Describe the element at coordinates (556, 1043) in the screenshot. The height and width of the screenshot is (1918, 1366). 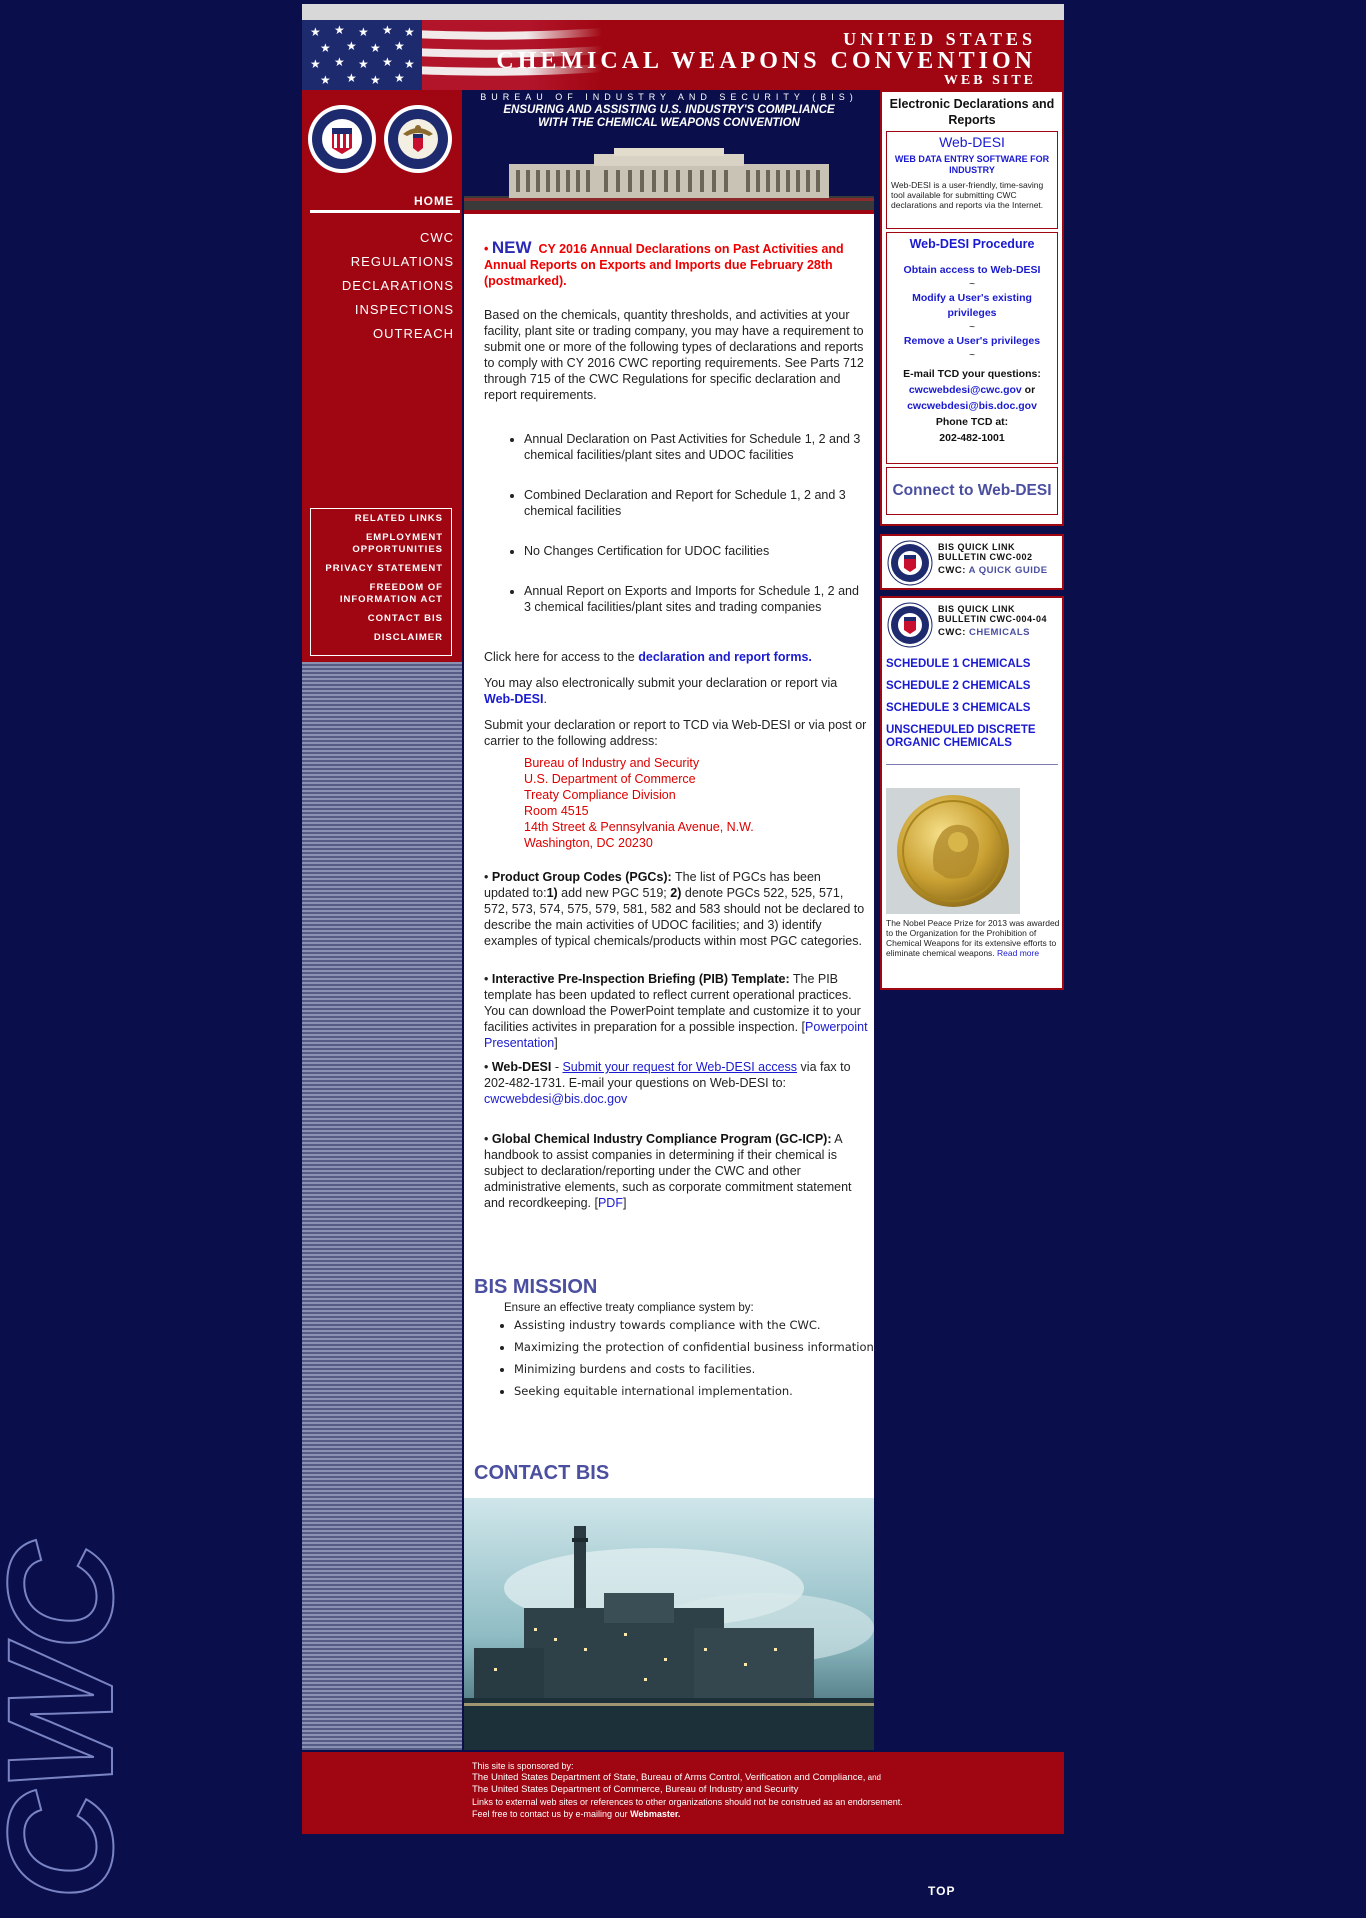
I see `pib-bracket-close: ]` at that location.